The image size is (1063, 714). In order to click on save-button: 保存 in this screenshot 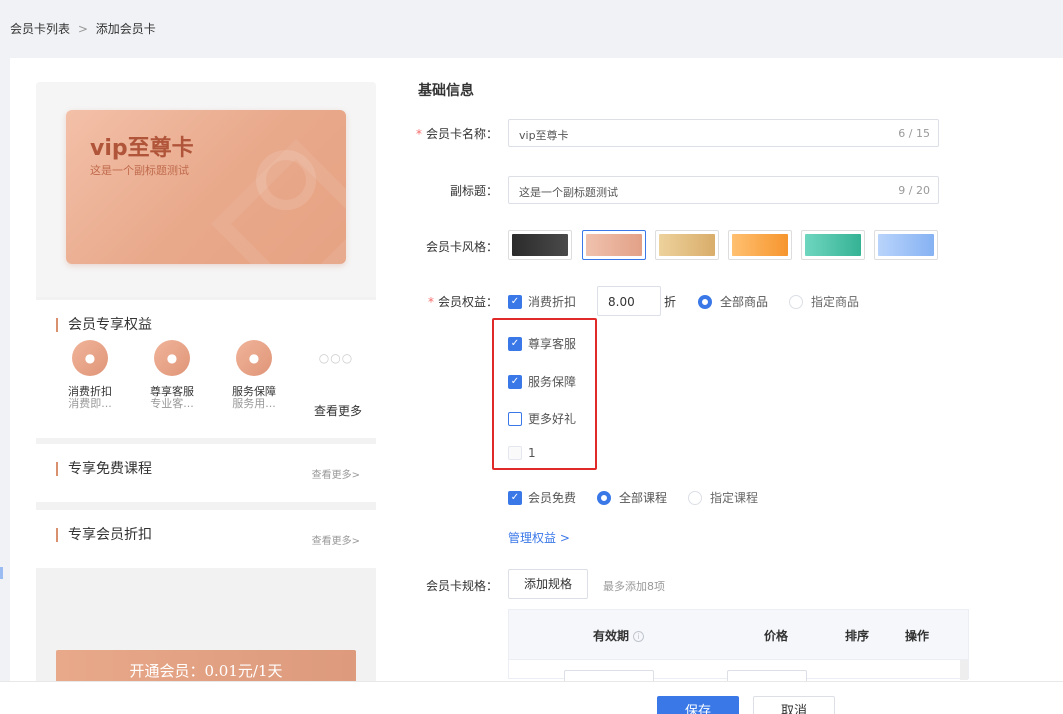, I will do `click(698, 705)`.